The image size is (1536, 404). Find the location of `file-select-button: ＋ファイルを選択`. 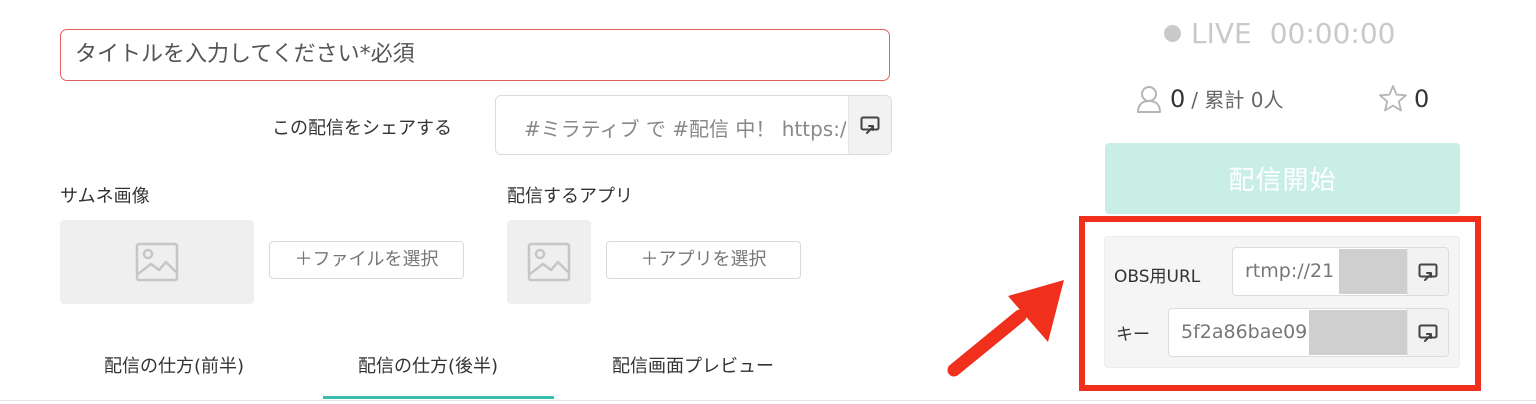

file-select-button: ＋ファイルを選択 is located at coordinates (366, 260).